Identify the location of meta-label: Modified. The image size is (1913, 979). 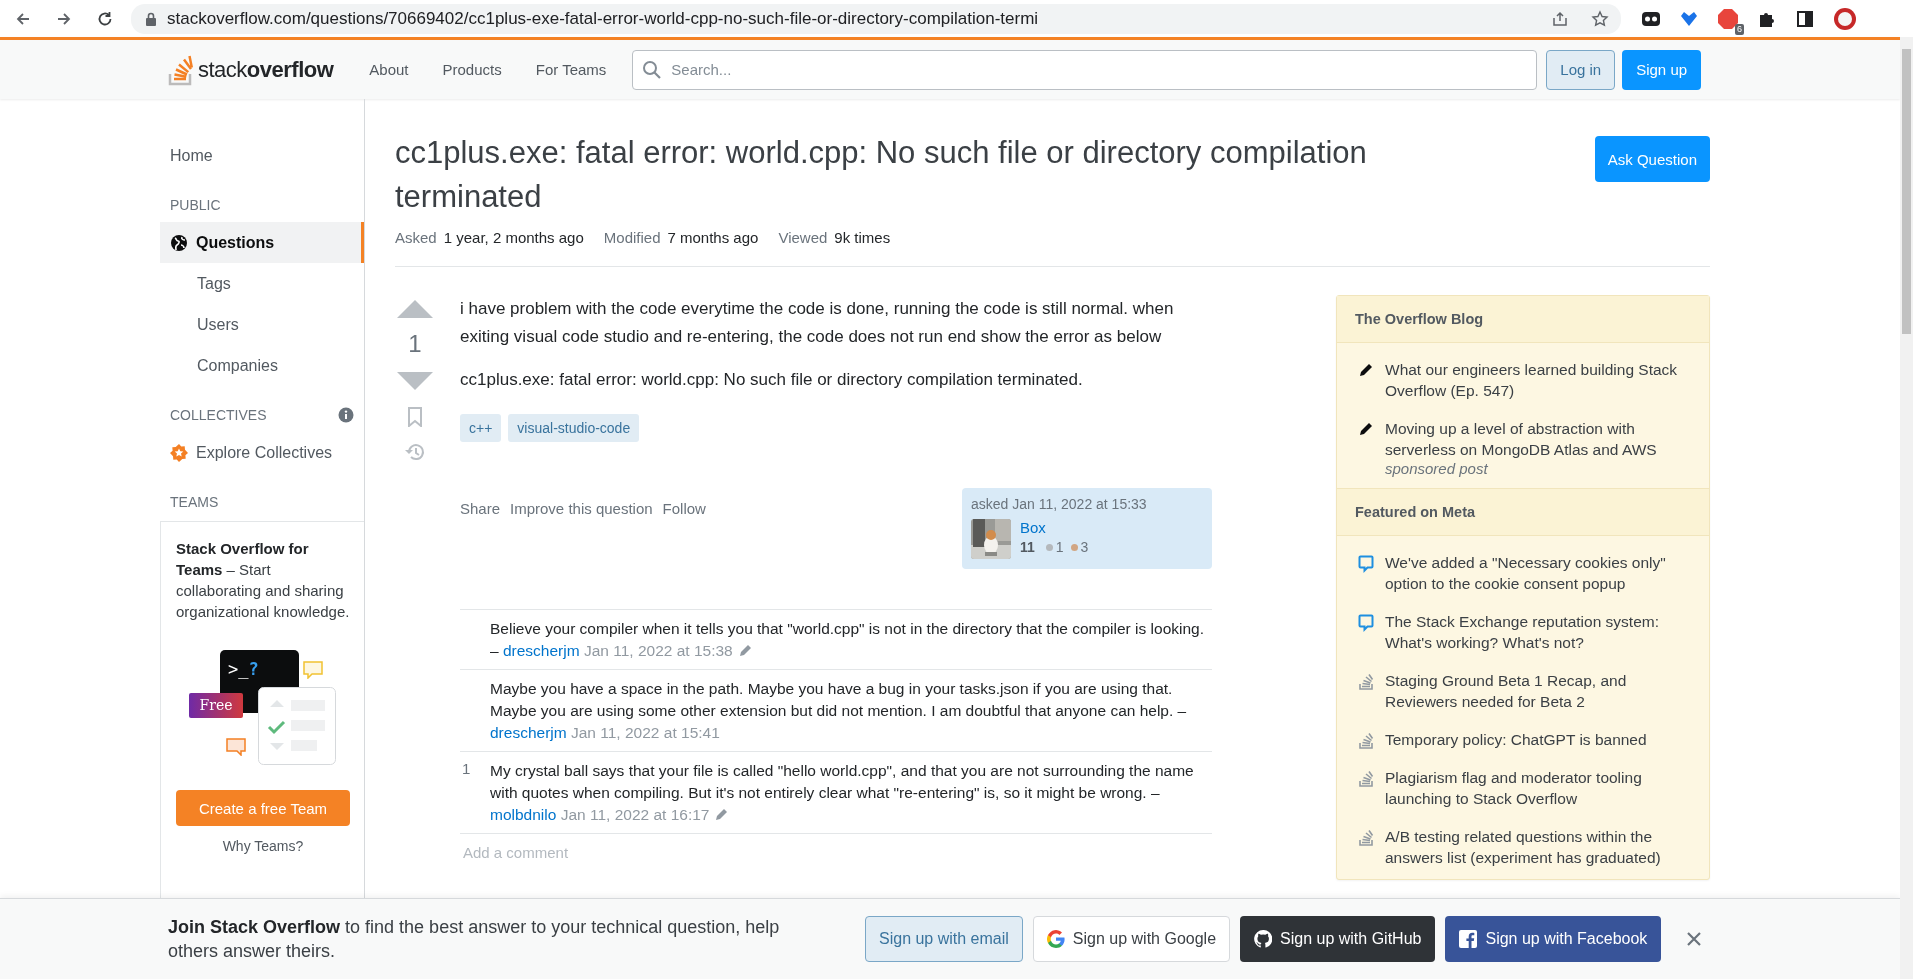
(632, 237).